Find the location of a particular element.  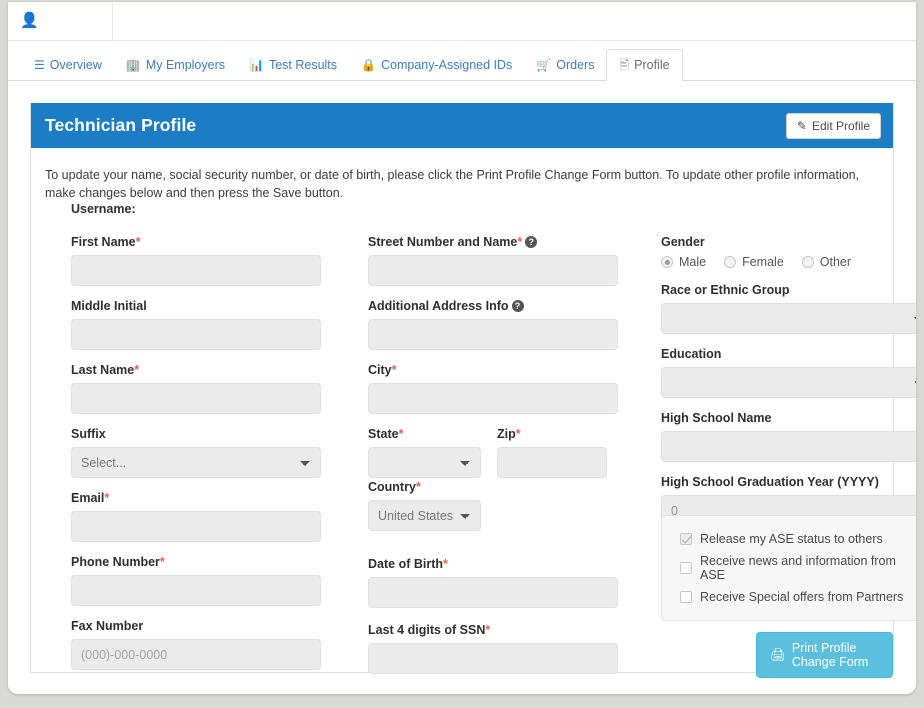

fax-number-input is located at coordinates (196, 654).